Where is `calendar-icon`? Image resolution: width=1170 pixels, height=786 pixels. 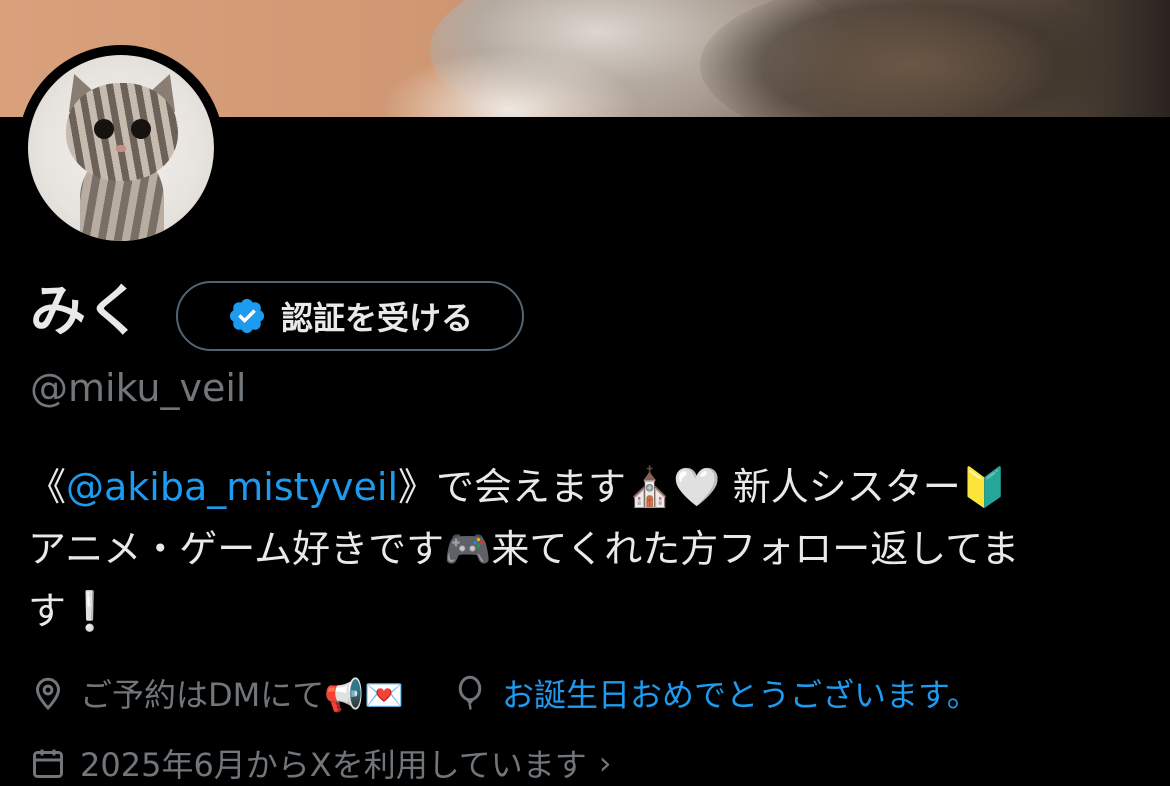
calendar-icon is located at coordinates (48, 763).